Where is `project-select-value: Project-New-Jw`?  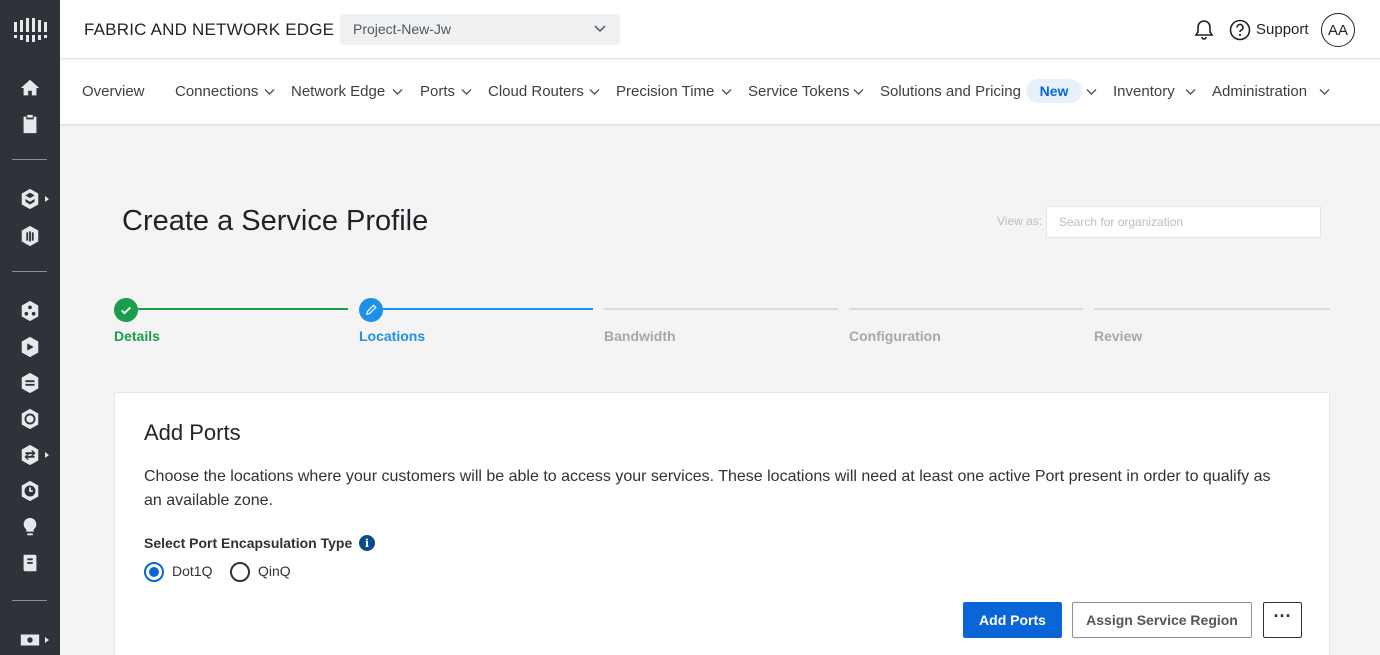 project-select-value: Project-New-Jw is located at coordinates (402, 29).